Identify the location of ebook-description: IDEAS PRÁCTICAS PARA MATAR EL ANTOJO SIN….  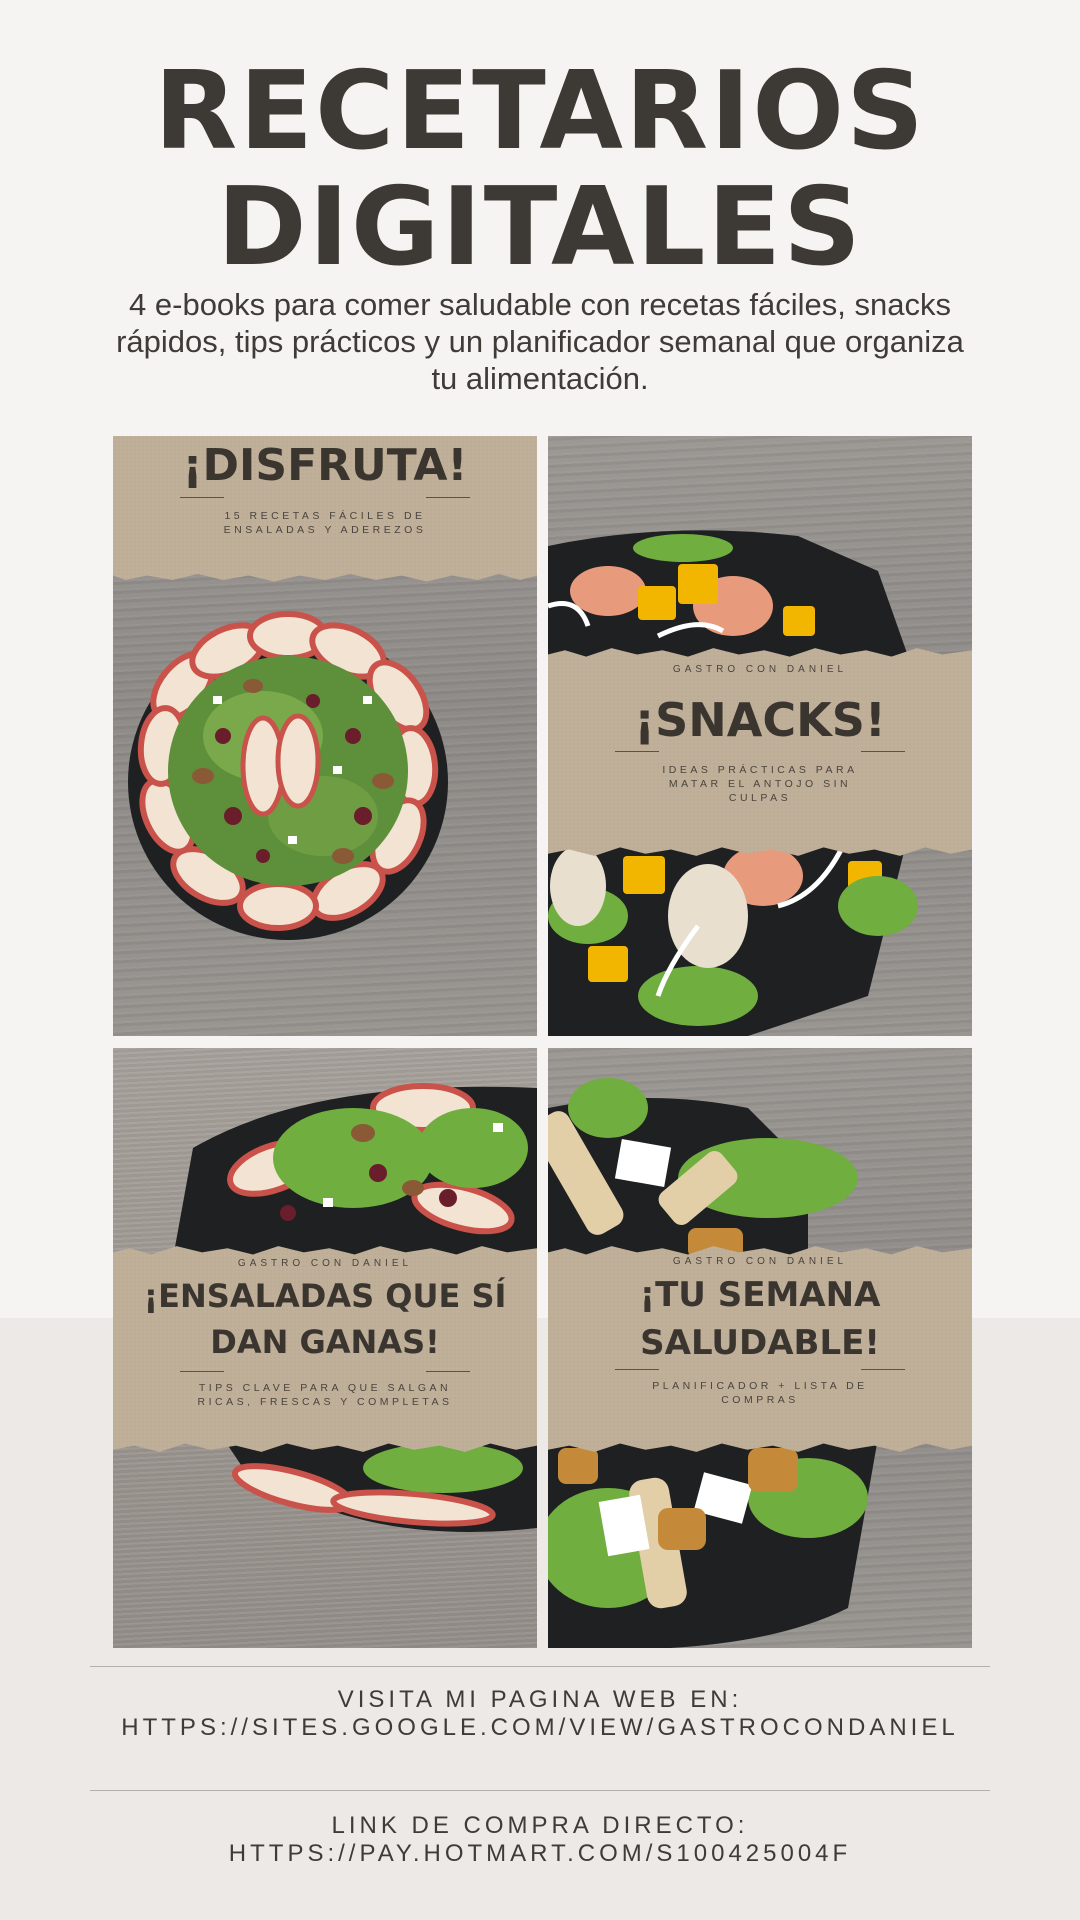
(760, 784).